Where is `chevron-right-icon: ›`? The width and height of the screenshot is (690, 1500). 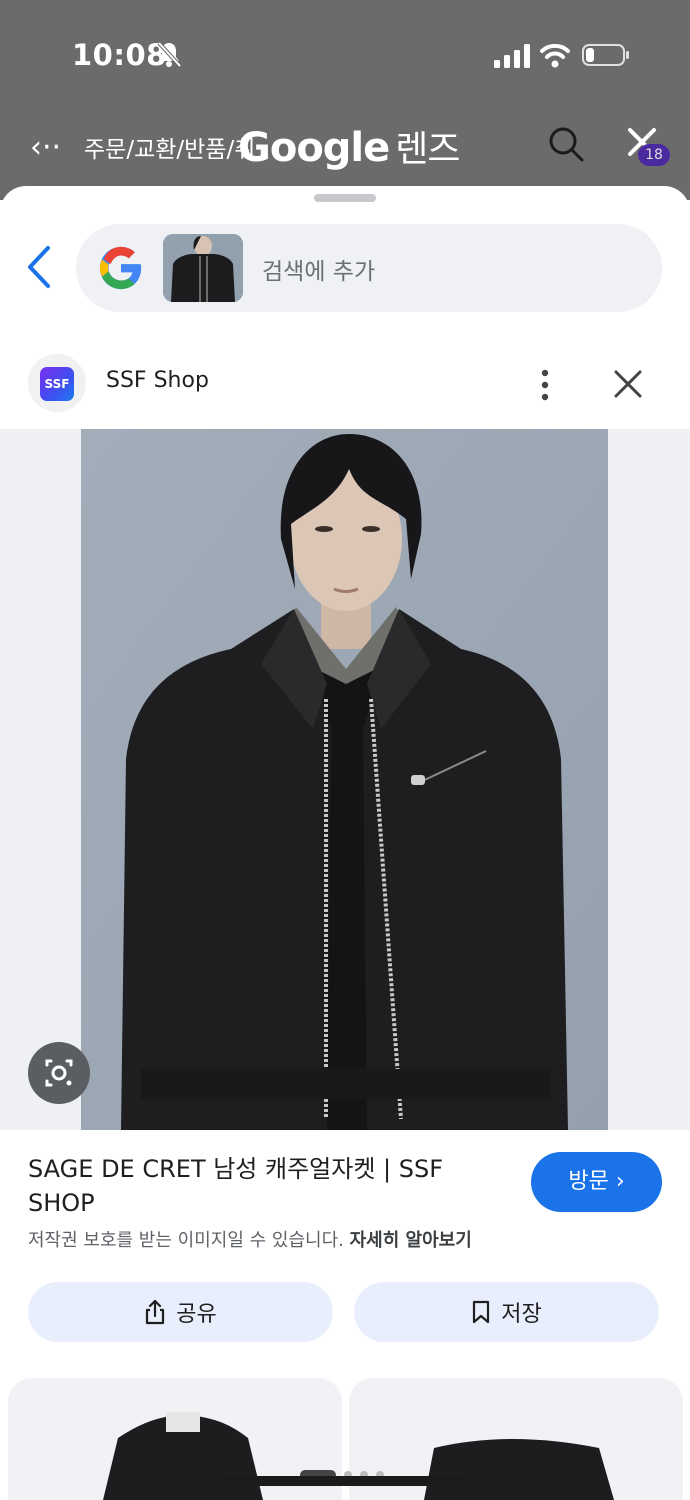 chevron-right-icon: › is located at coordinates (620, 1181).